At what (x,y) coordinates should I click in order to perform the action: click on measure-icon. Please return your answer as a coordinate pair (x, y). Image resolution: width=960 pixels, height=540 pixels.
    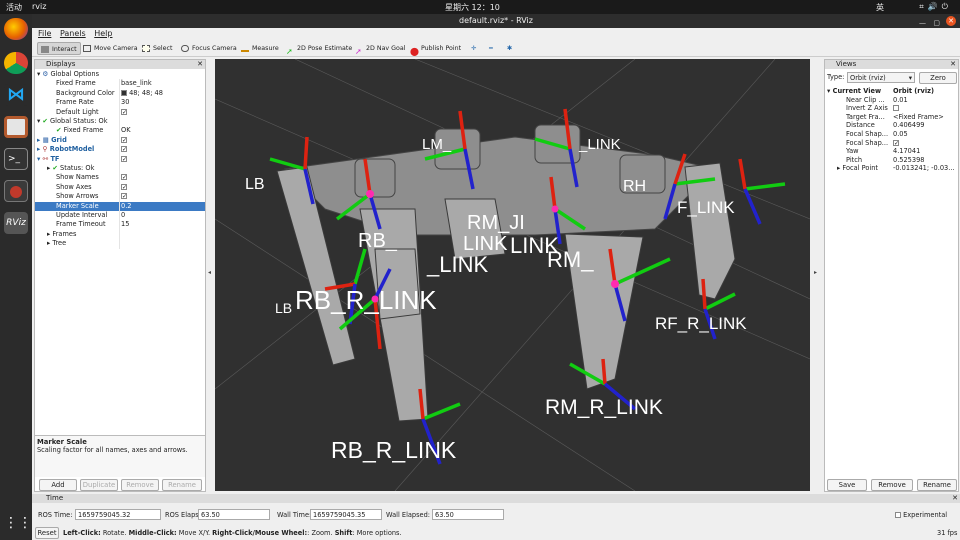
    Looking at the image, I should click on (245, 48).